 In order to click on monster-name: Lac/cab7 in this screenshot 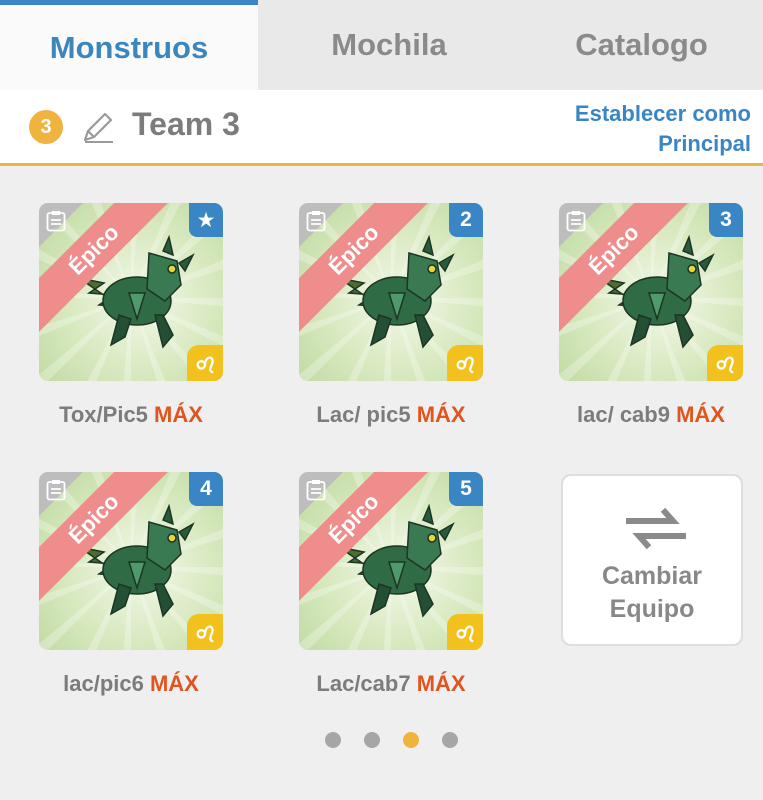, I will do `click(363, 683)`.